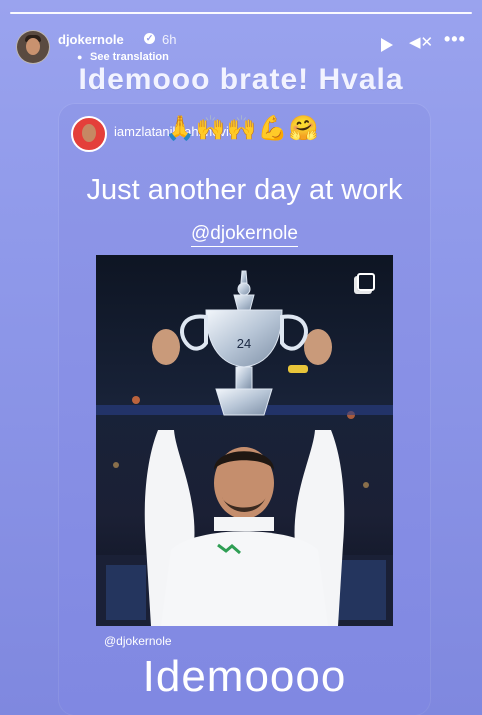 This screenshot has width=482, height=715. What do you see at coordinates (244, 235) in the screenshot?
I see `shared-mention: @djokernole` at bounding box center [244, 235].